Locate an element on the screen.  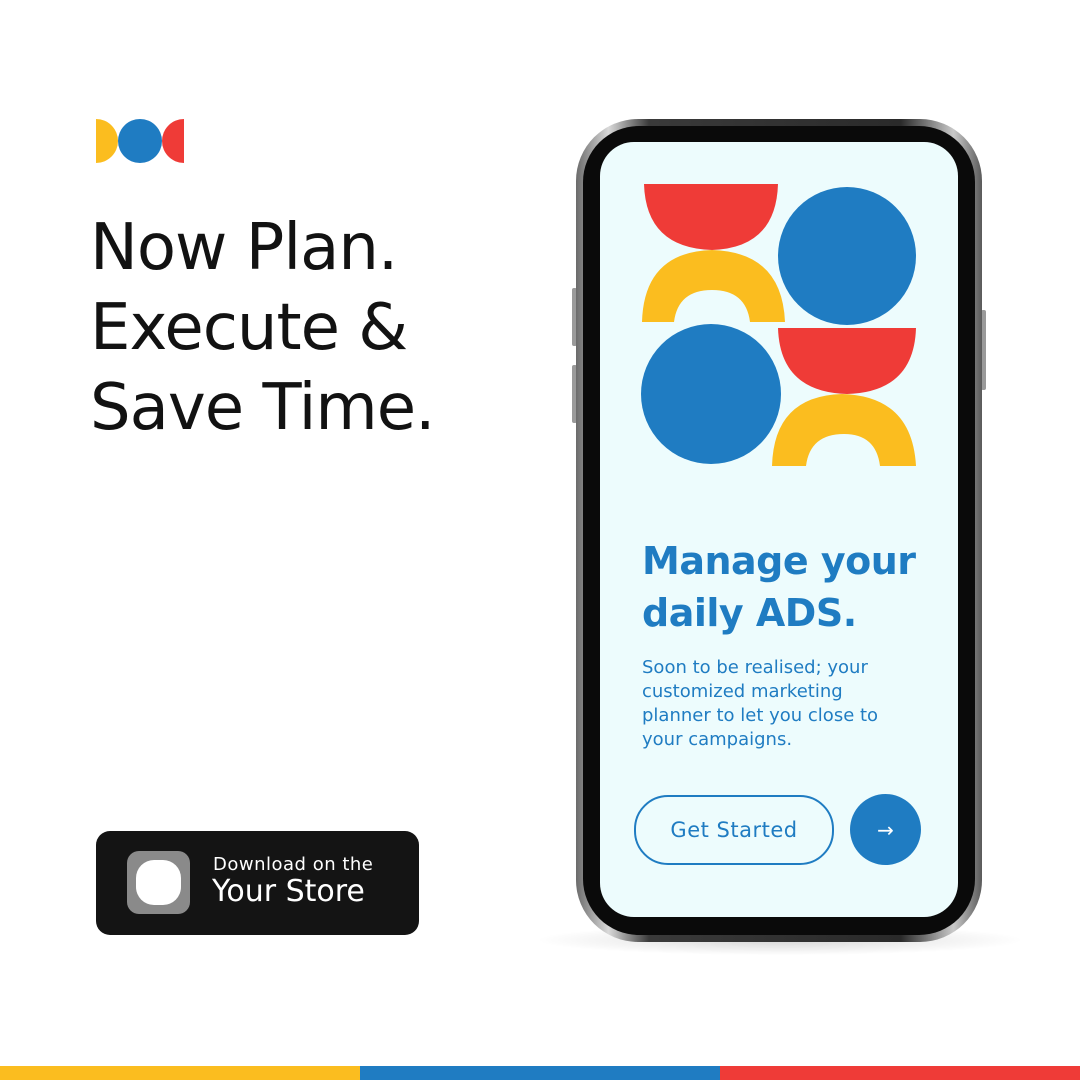
screen-title-line-2: daily ADS. is located at coordinates (749, 613).